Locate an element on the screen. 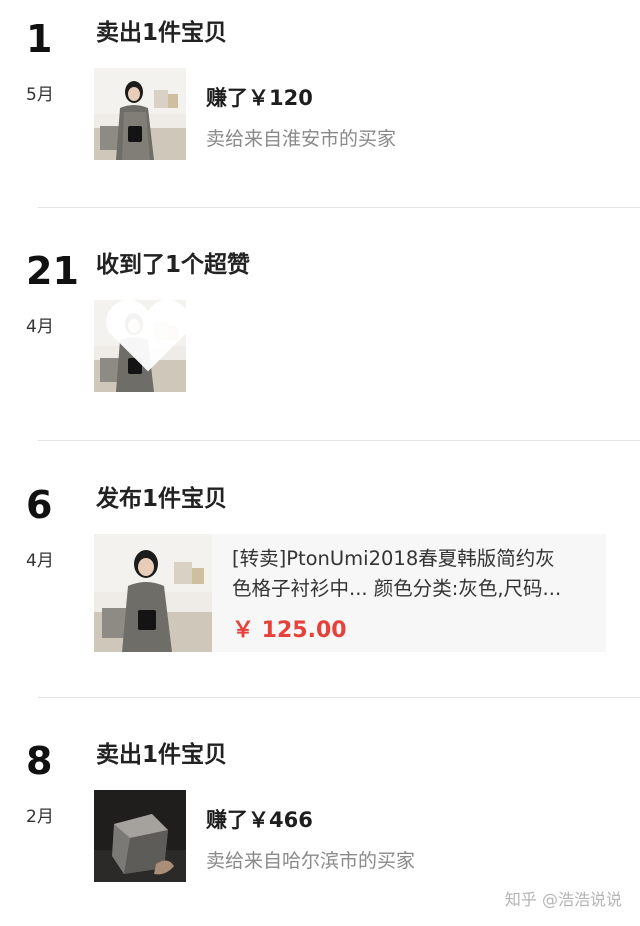 This screenshot has height=926, width=640. entry-title: 发布1件宝贝 is located at coordinates (162, 499).